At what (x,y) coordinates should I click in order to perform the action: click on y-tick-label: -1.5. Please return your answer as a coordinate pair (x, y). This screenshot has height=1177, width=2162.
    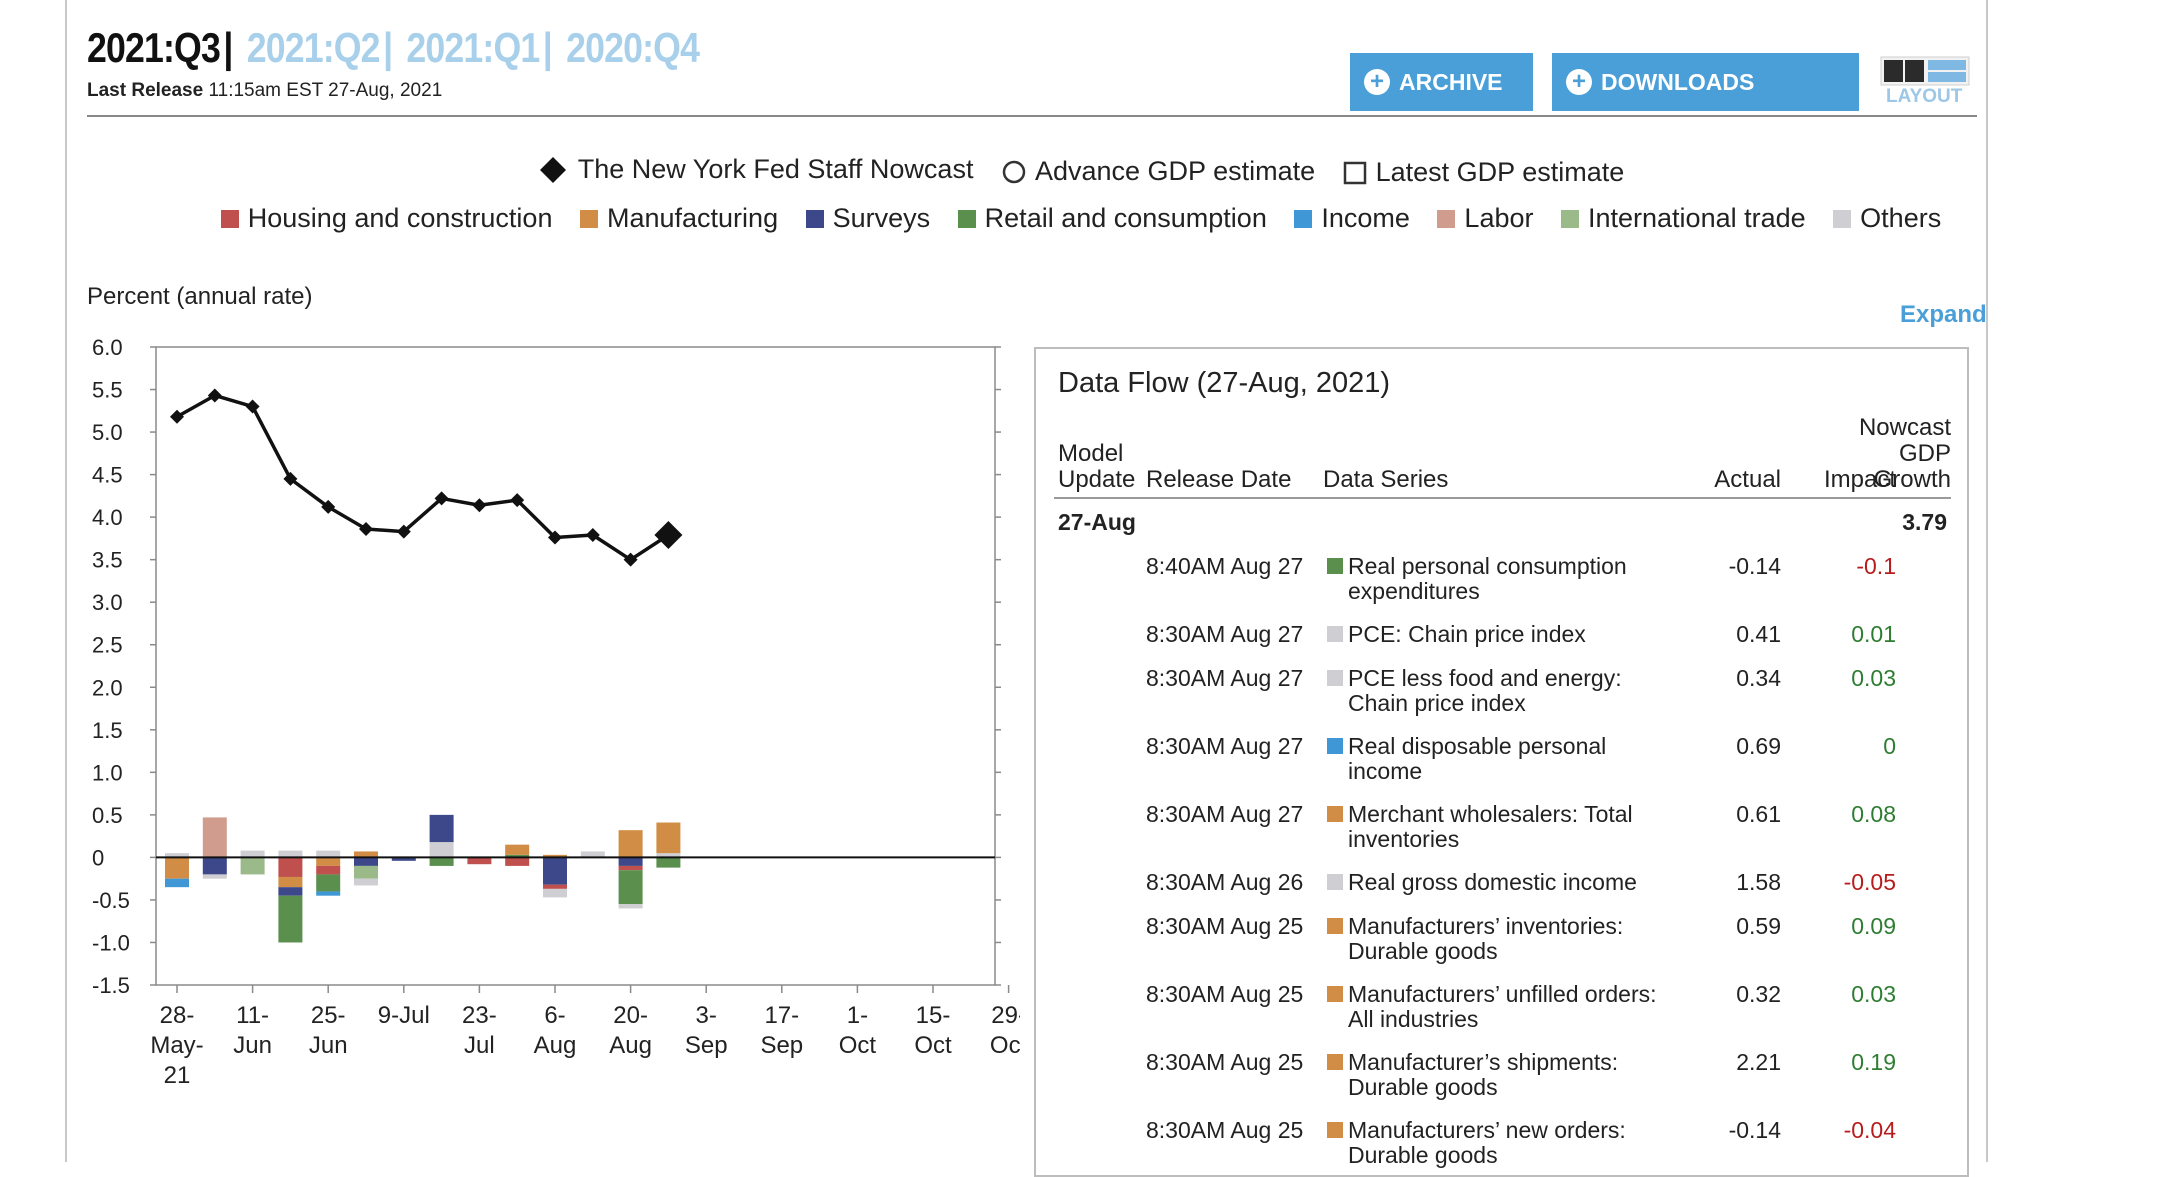
    Looking at the image, I should click on (111, 985).